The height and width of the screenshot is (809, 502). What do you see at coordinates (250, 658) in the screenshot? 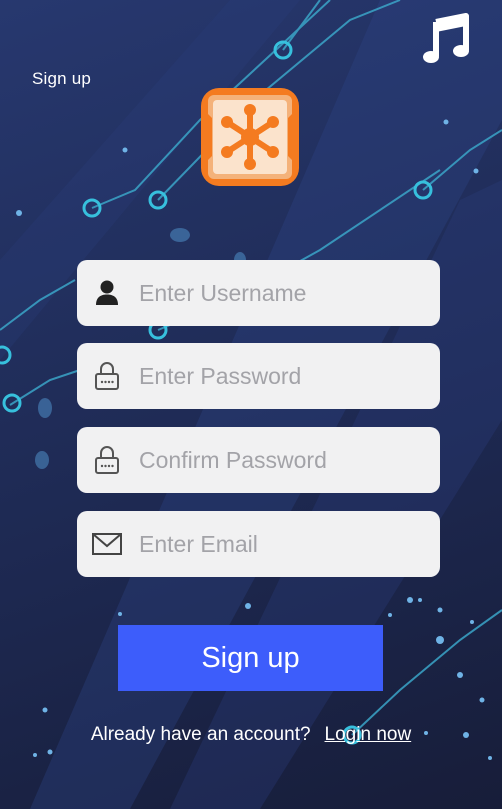
I see `signup-button: Sign up` at bounding box center [250, 658].